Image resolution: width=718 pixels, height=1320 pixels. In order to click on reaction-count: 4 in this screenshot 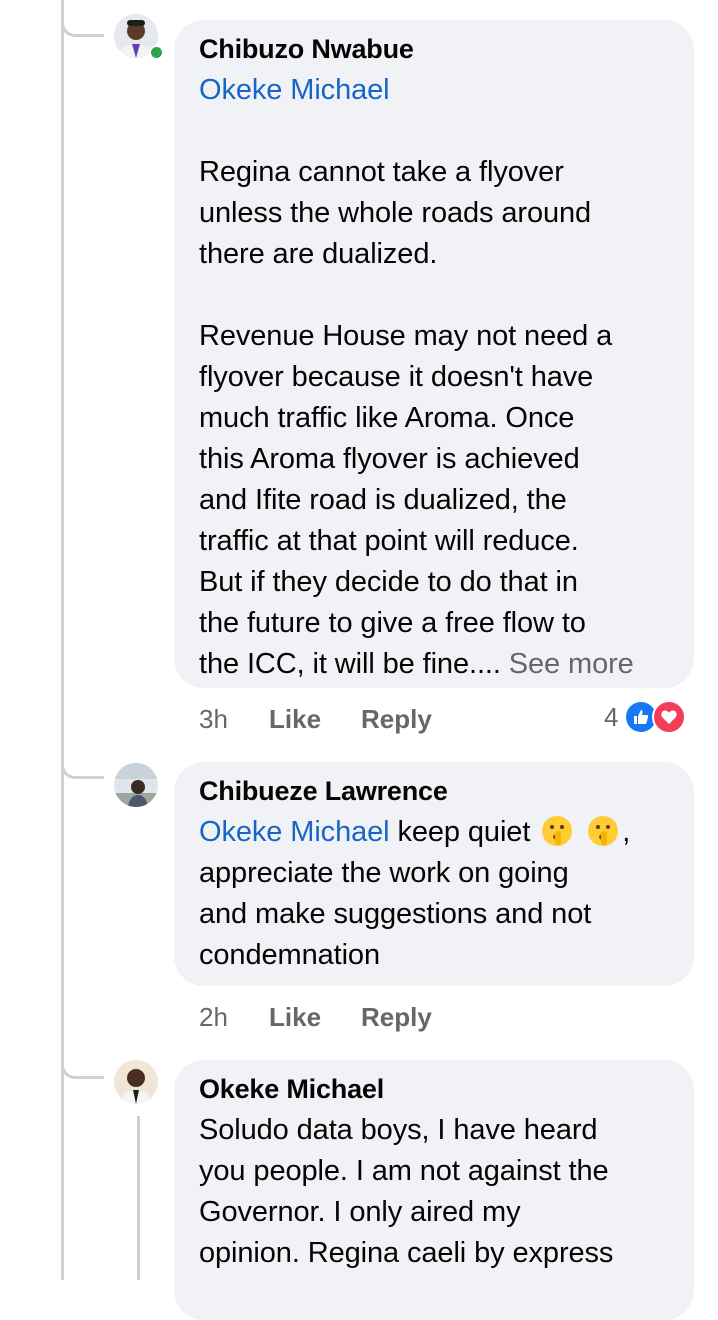, I will do `click(611, 716)`.